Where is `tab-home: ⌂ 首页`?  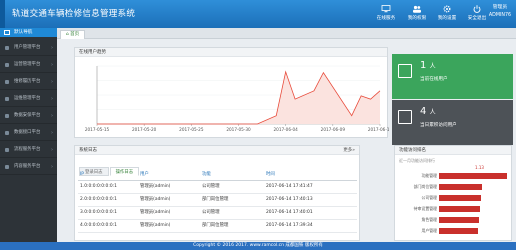 tab-home: ⌂ 首页 is located at coordinates (72, 34).